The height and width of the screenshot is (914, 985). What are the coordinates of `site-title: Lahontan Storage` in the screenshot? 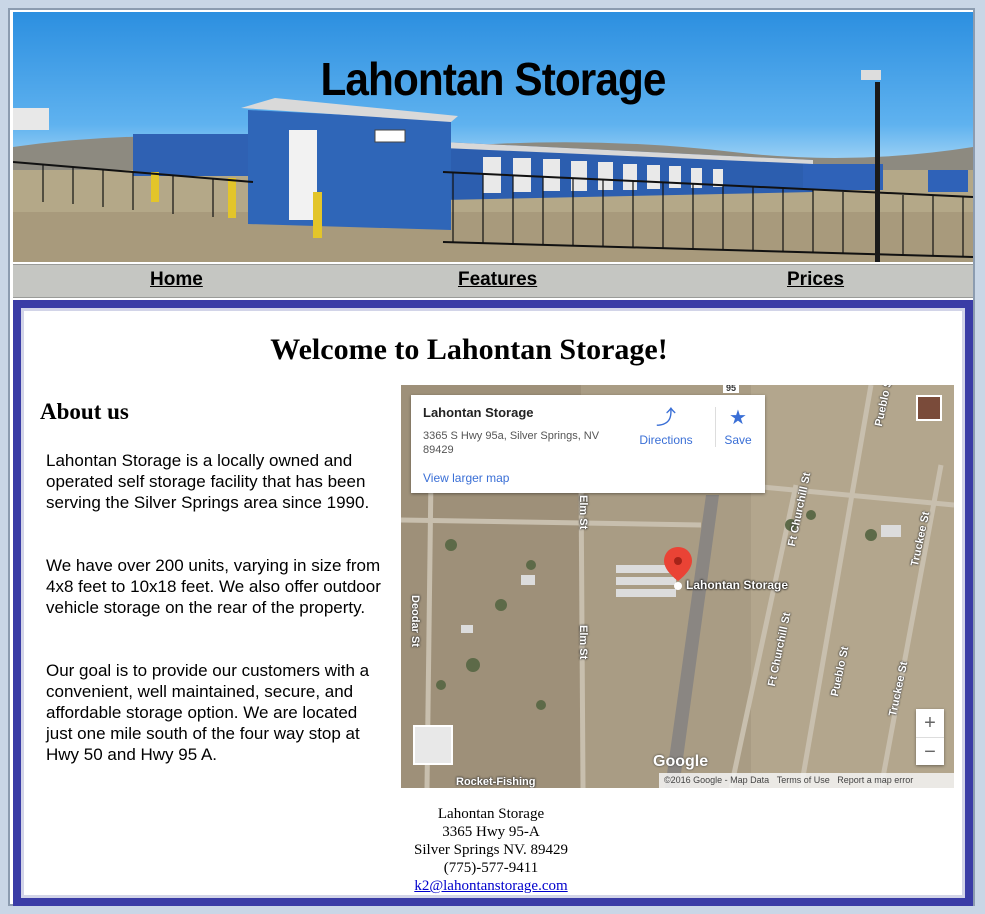 It's located at (493, 79).